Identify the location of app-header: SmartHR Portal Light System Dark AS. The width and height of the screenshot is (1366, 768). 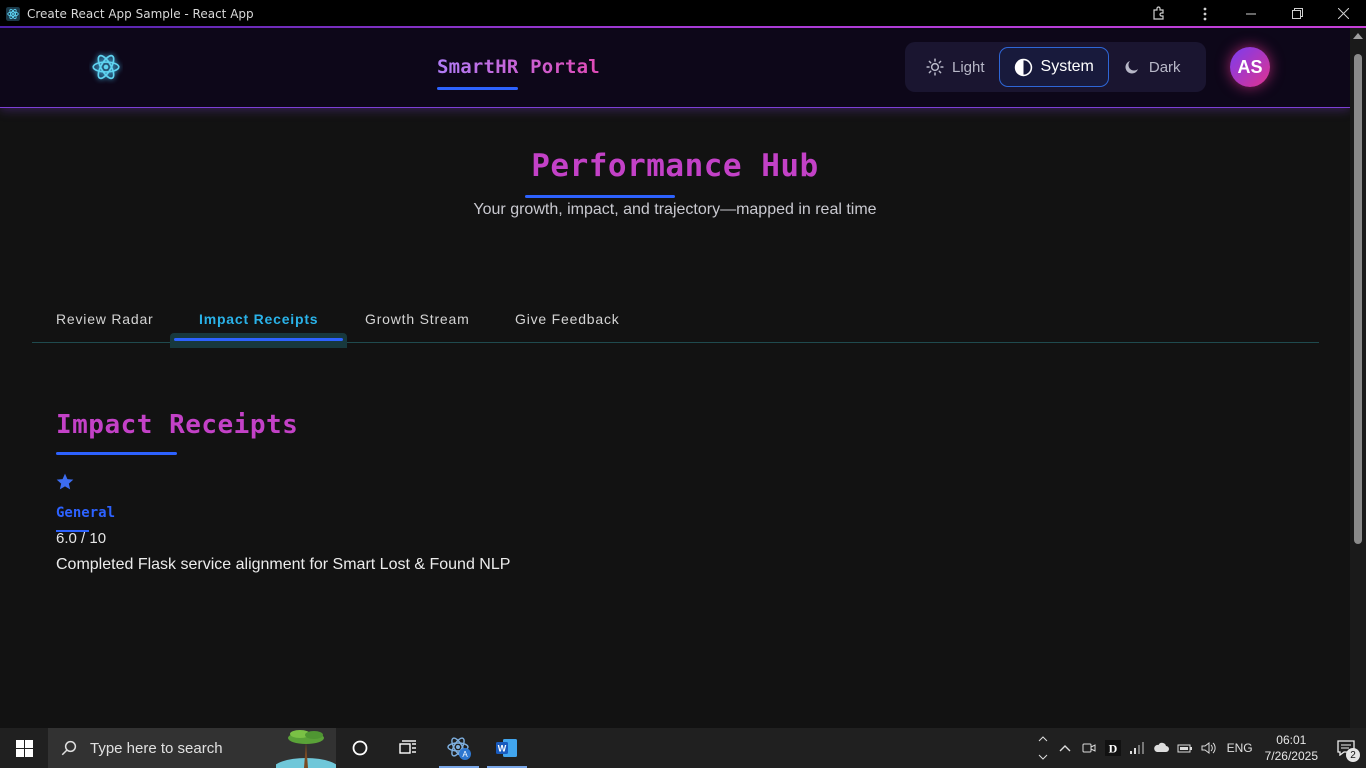
(675, 68).